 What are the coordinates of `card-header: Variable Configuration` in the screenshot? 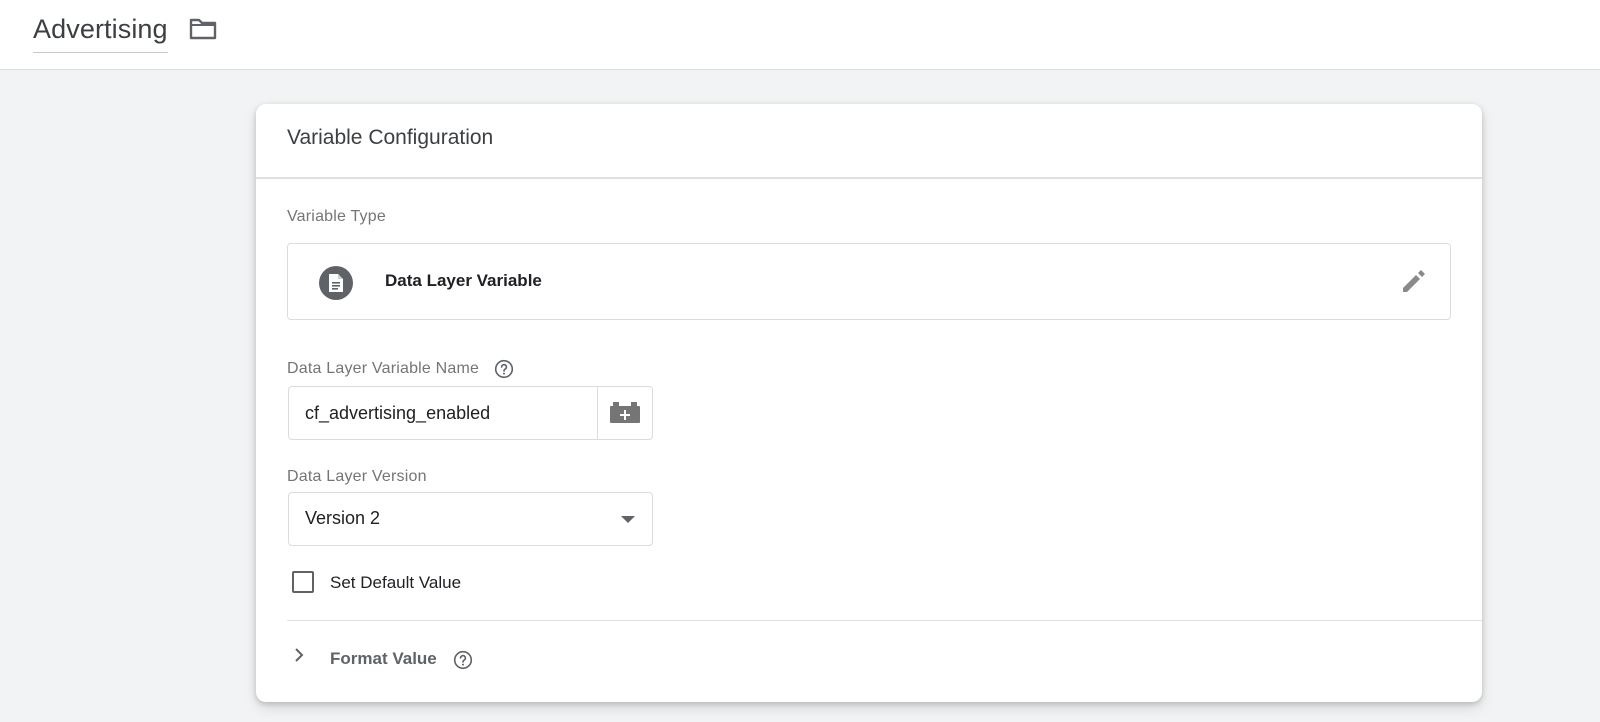 It's located at (869, 141).